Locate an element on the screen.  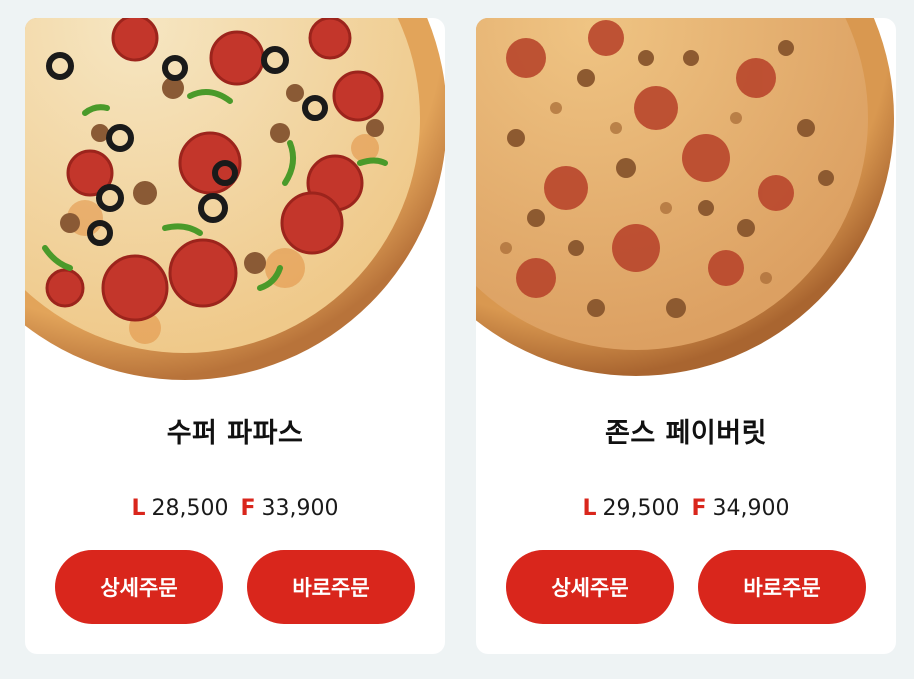
price-l: 29,500 is located at coordinates (641, 508).